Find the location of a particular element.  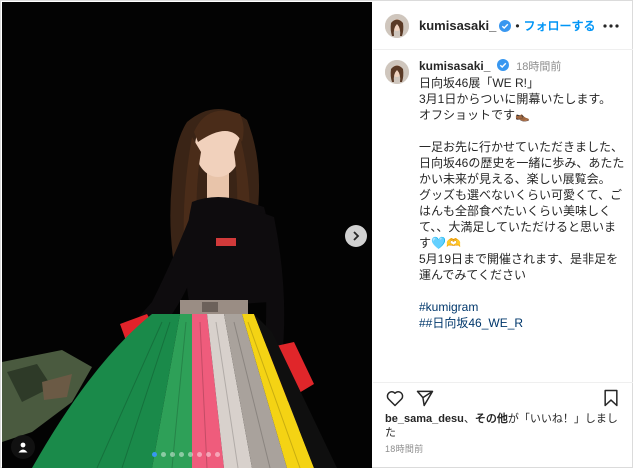

post-actions is located at coordinates (503, 396).